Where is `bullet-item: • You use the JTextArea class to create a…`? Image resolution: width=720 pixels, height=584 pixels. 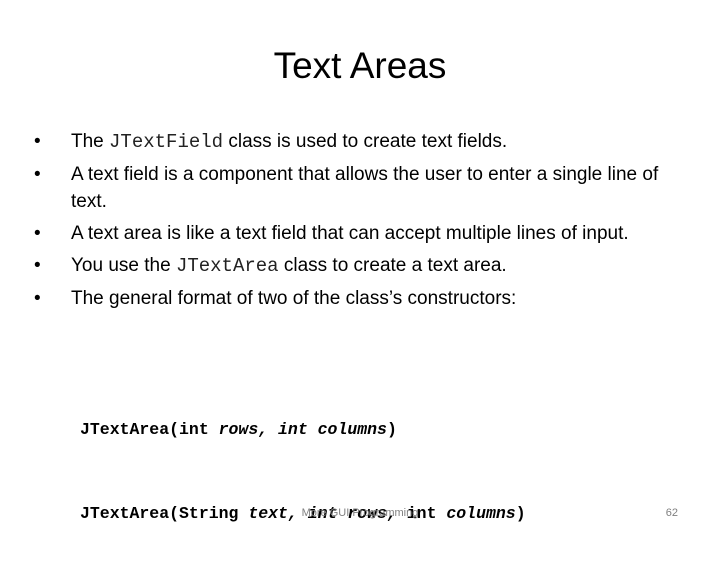 bullet-item: • You use the JTextArea class to create a… is located at coordinates (364, 266).